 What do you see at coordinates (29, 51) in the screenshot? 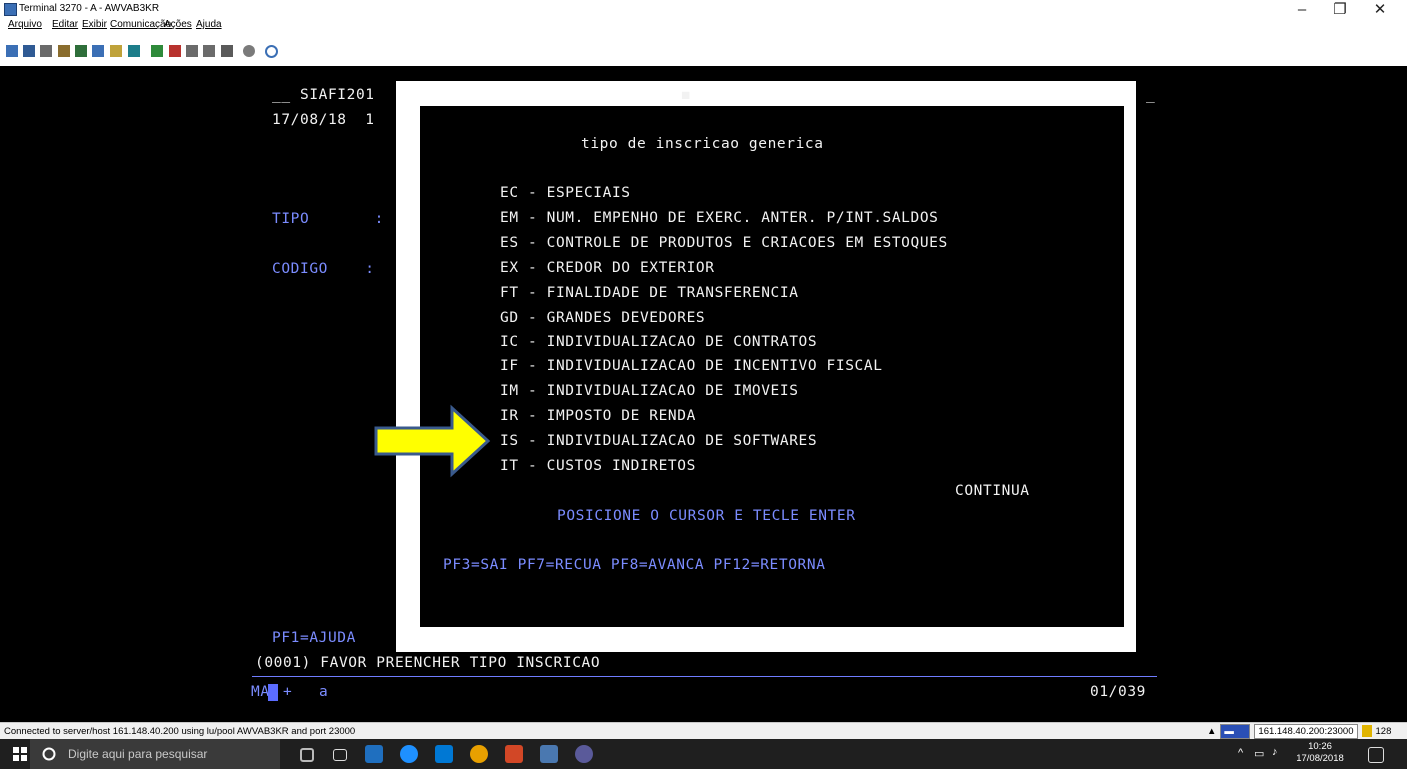
I see `paste-icon` at bounding box center [29, 51].